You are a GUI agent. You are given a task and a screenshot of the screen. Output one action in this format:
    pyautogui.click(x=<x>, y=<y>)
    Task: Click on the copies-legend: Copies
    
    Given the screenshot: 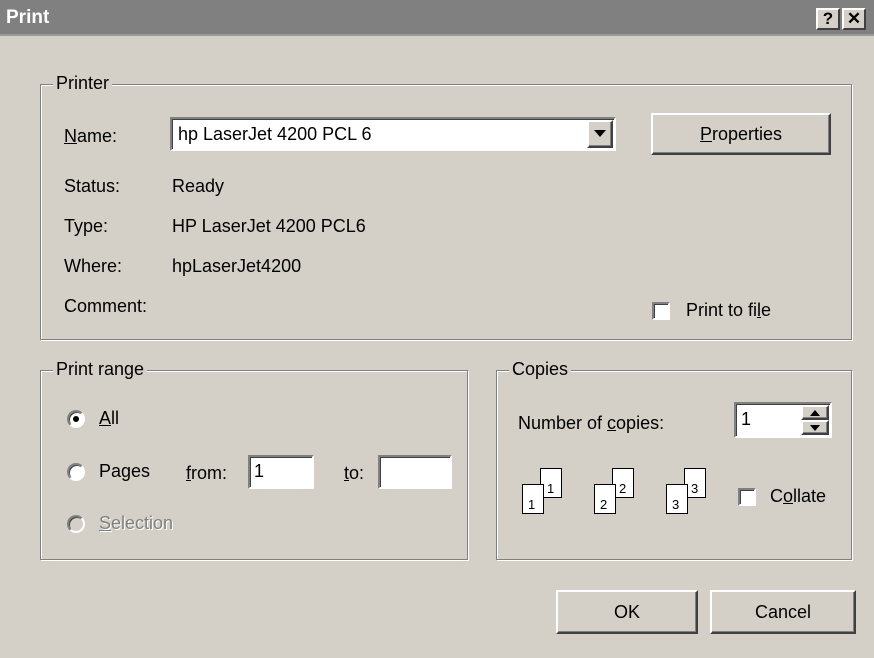 What is the action you would take?
    pyautogui.click(x=540, y=369)
    